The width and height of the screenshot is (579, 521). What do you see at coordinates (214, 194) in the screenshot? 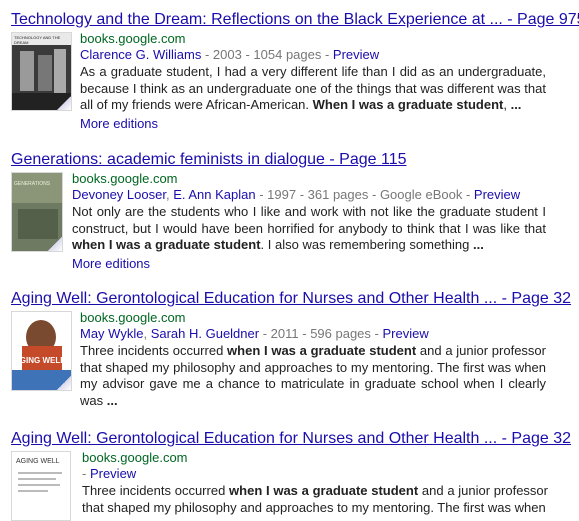
I see `author-link: E. Ann Kaplan` at bounding box center [214, 194].